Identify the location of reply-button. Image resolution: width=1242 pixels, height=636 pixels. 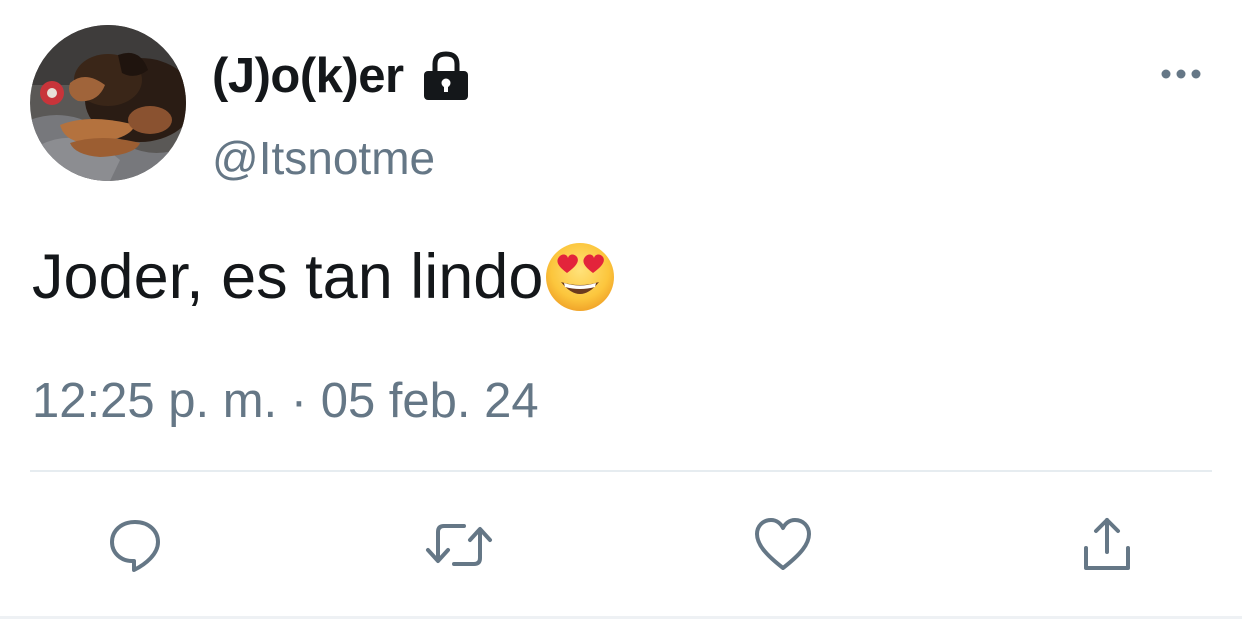
(135, 545).